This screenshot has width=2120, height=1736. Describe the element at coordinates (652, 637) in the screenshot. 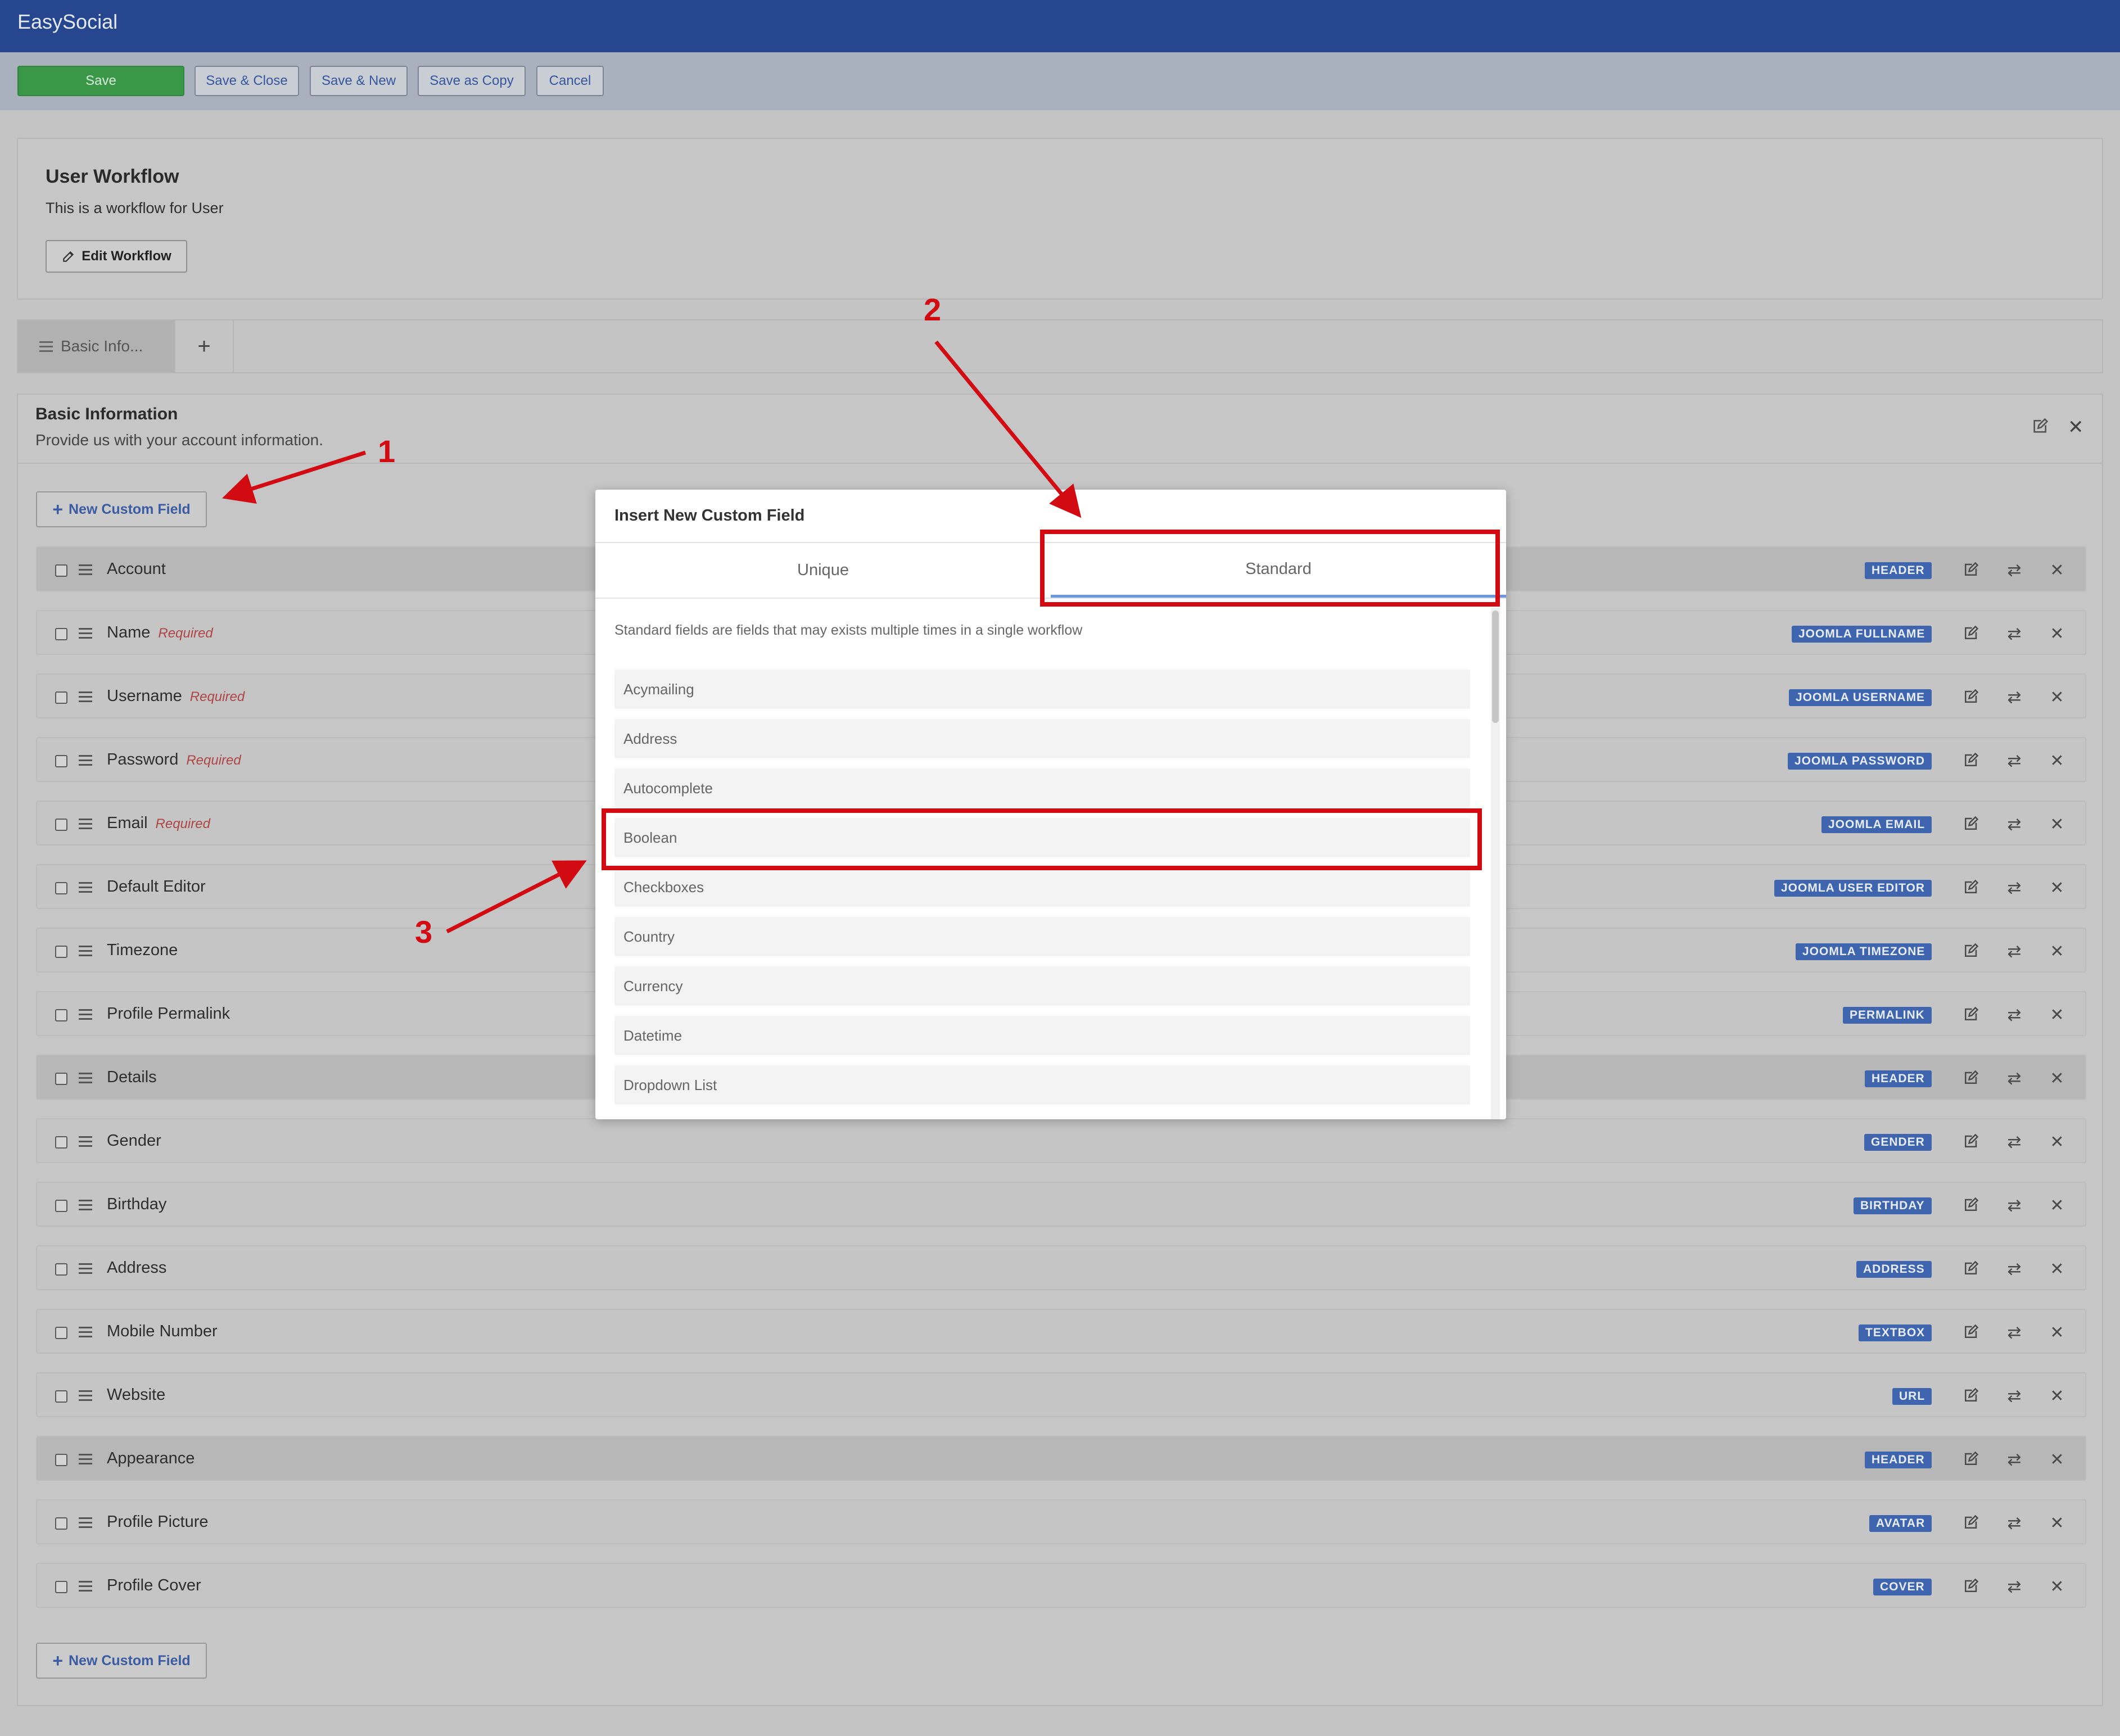

I see `annotation-arrows` at that location.